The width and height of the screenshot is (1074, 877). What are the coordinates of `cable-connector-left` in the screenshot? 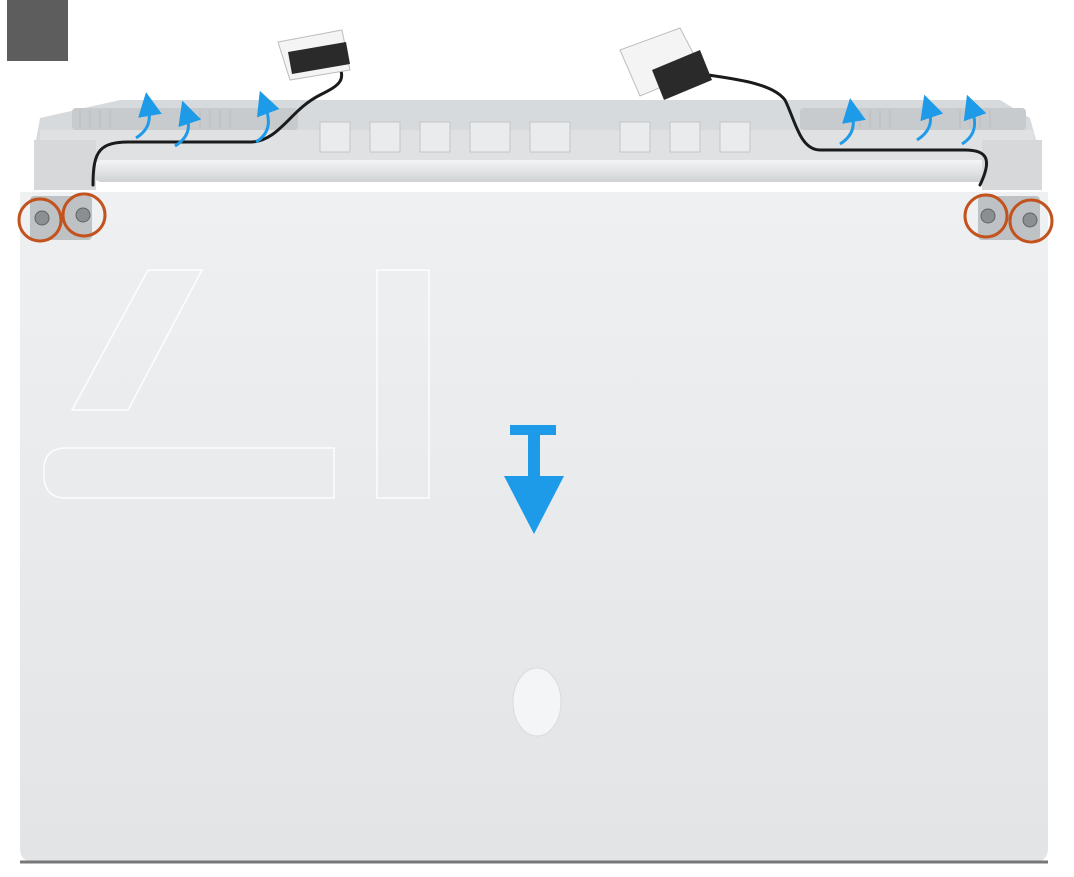 It's located at (314, 55).